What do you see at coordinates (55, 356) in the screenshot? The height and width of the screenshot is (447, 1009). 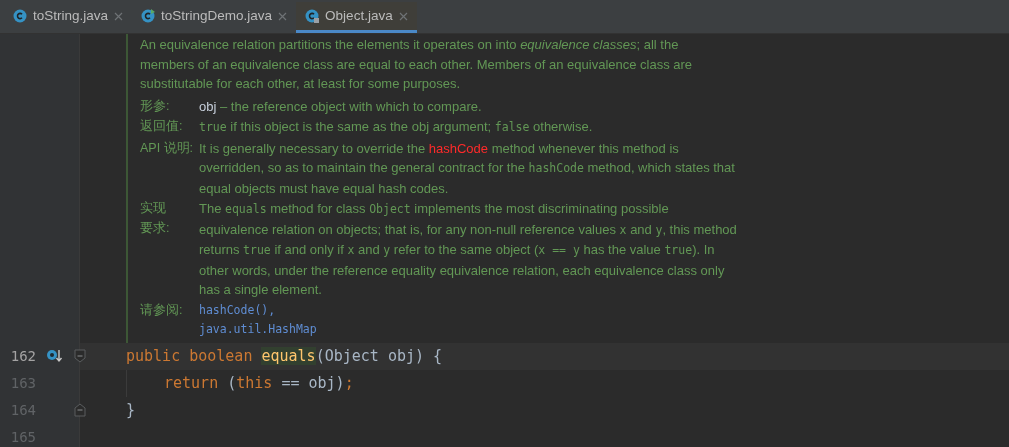 I see `override-marker-icon` at bounding box center [55, 356].